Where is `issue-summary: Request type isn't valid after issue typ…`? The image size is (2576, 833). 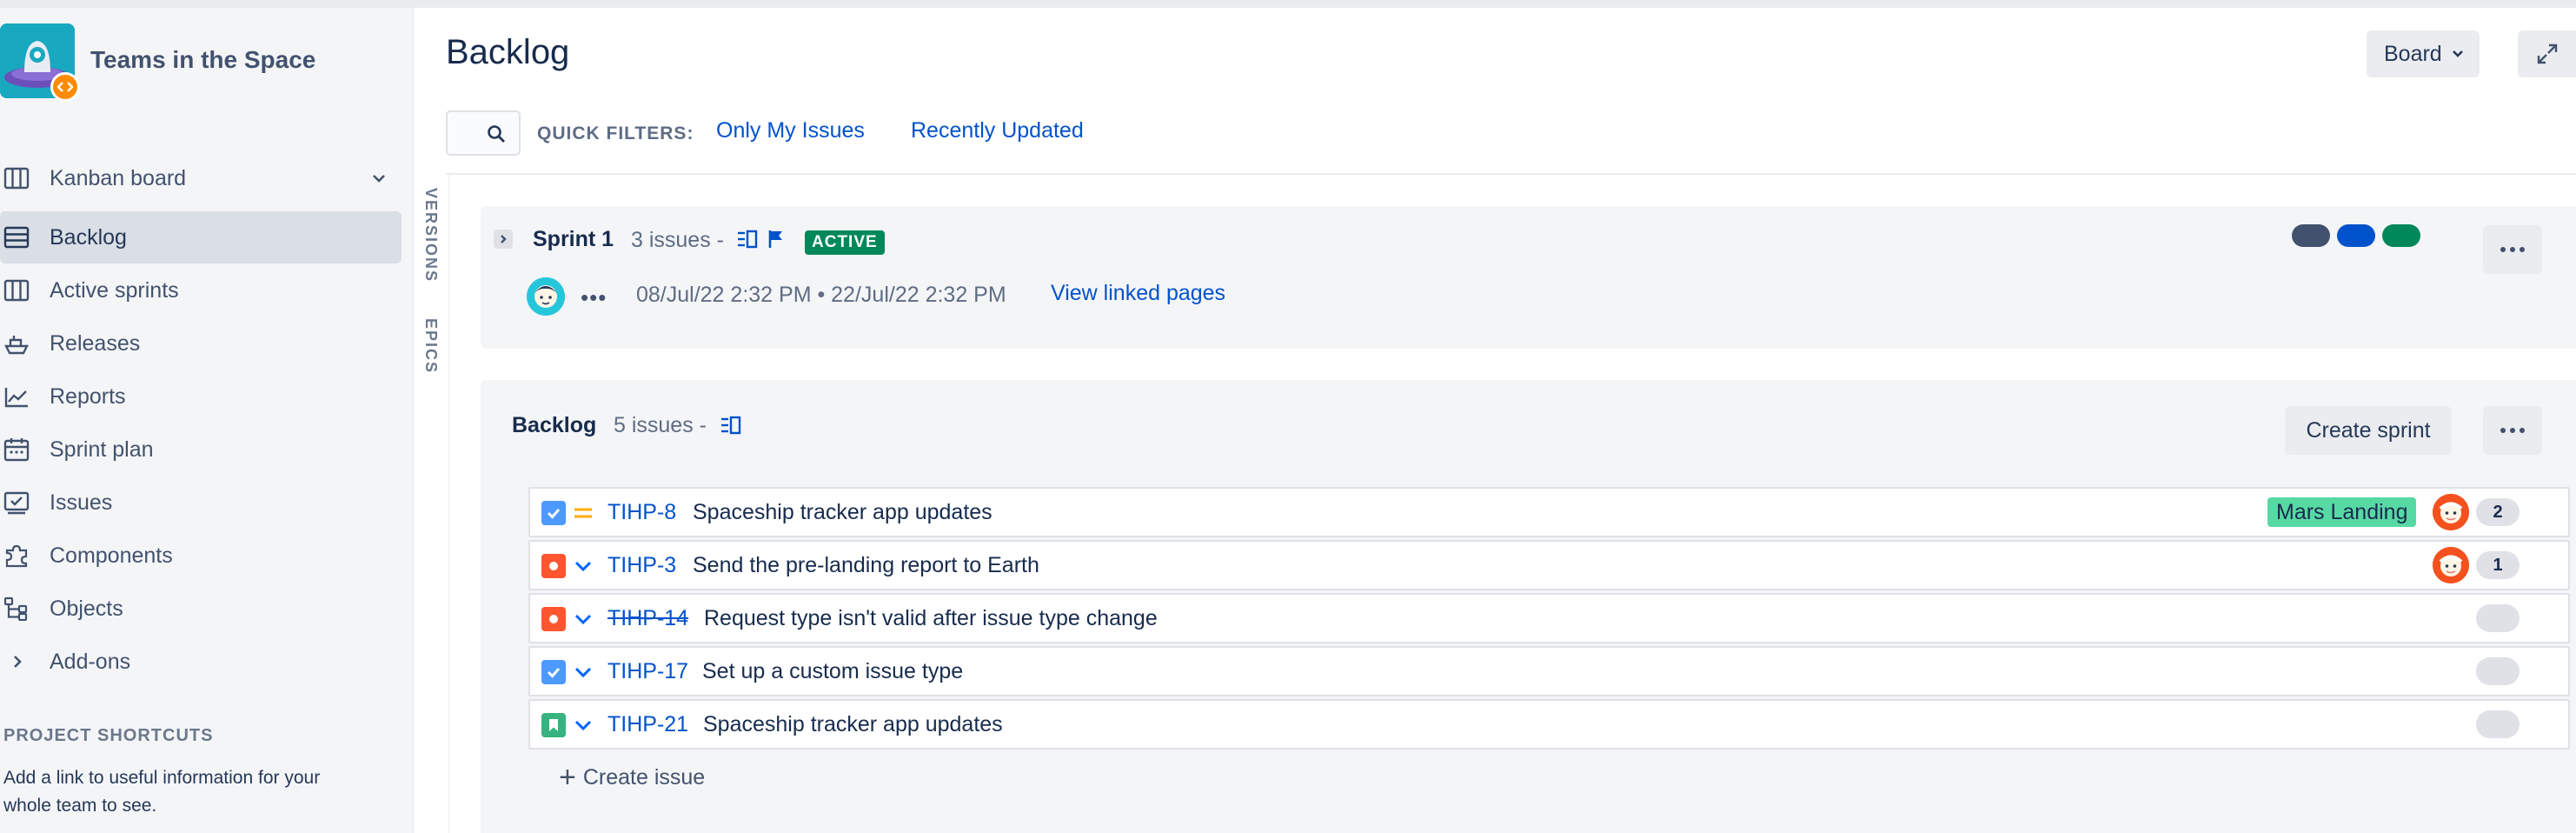
issue-summary: Request type isn't valid after issue typ… is located at coordinates (931, 618).